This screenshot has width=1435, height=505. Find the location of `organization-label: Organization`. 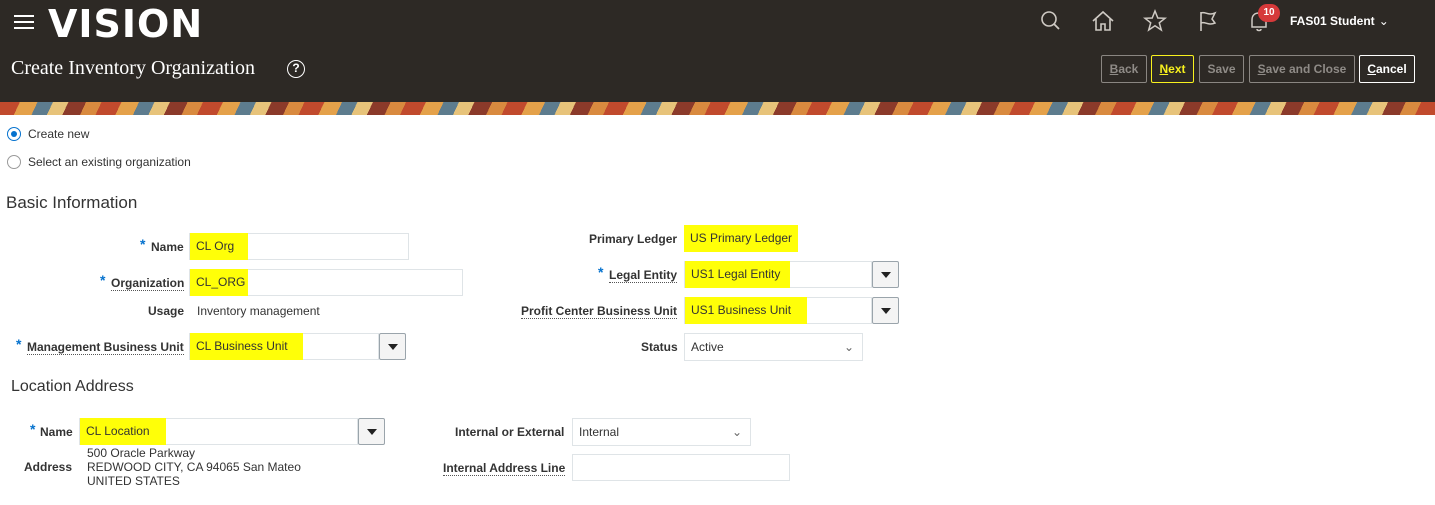

organization-label: Organization is located at coordinates (148, 283).